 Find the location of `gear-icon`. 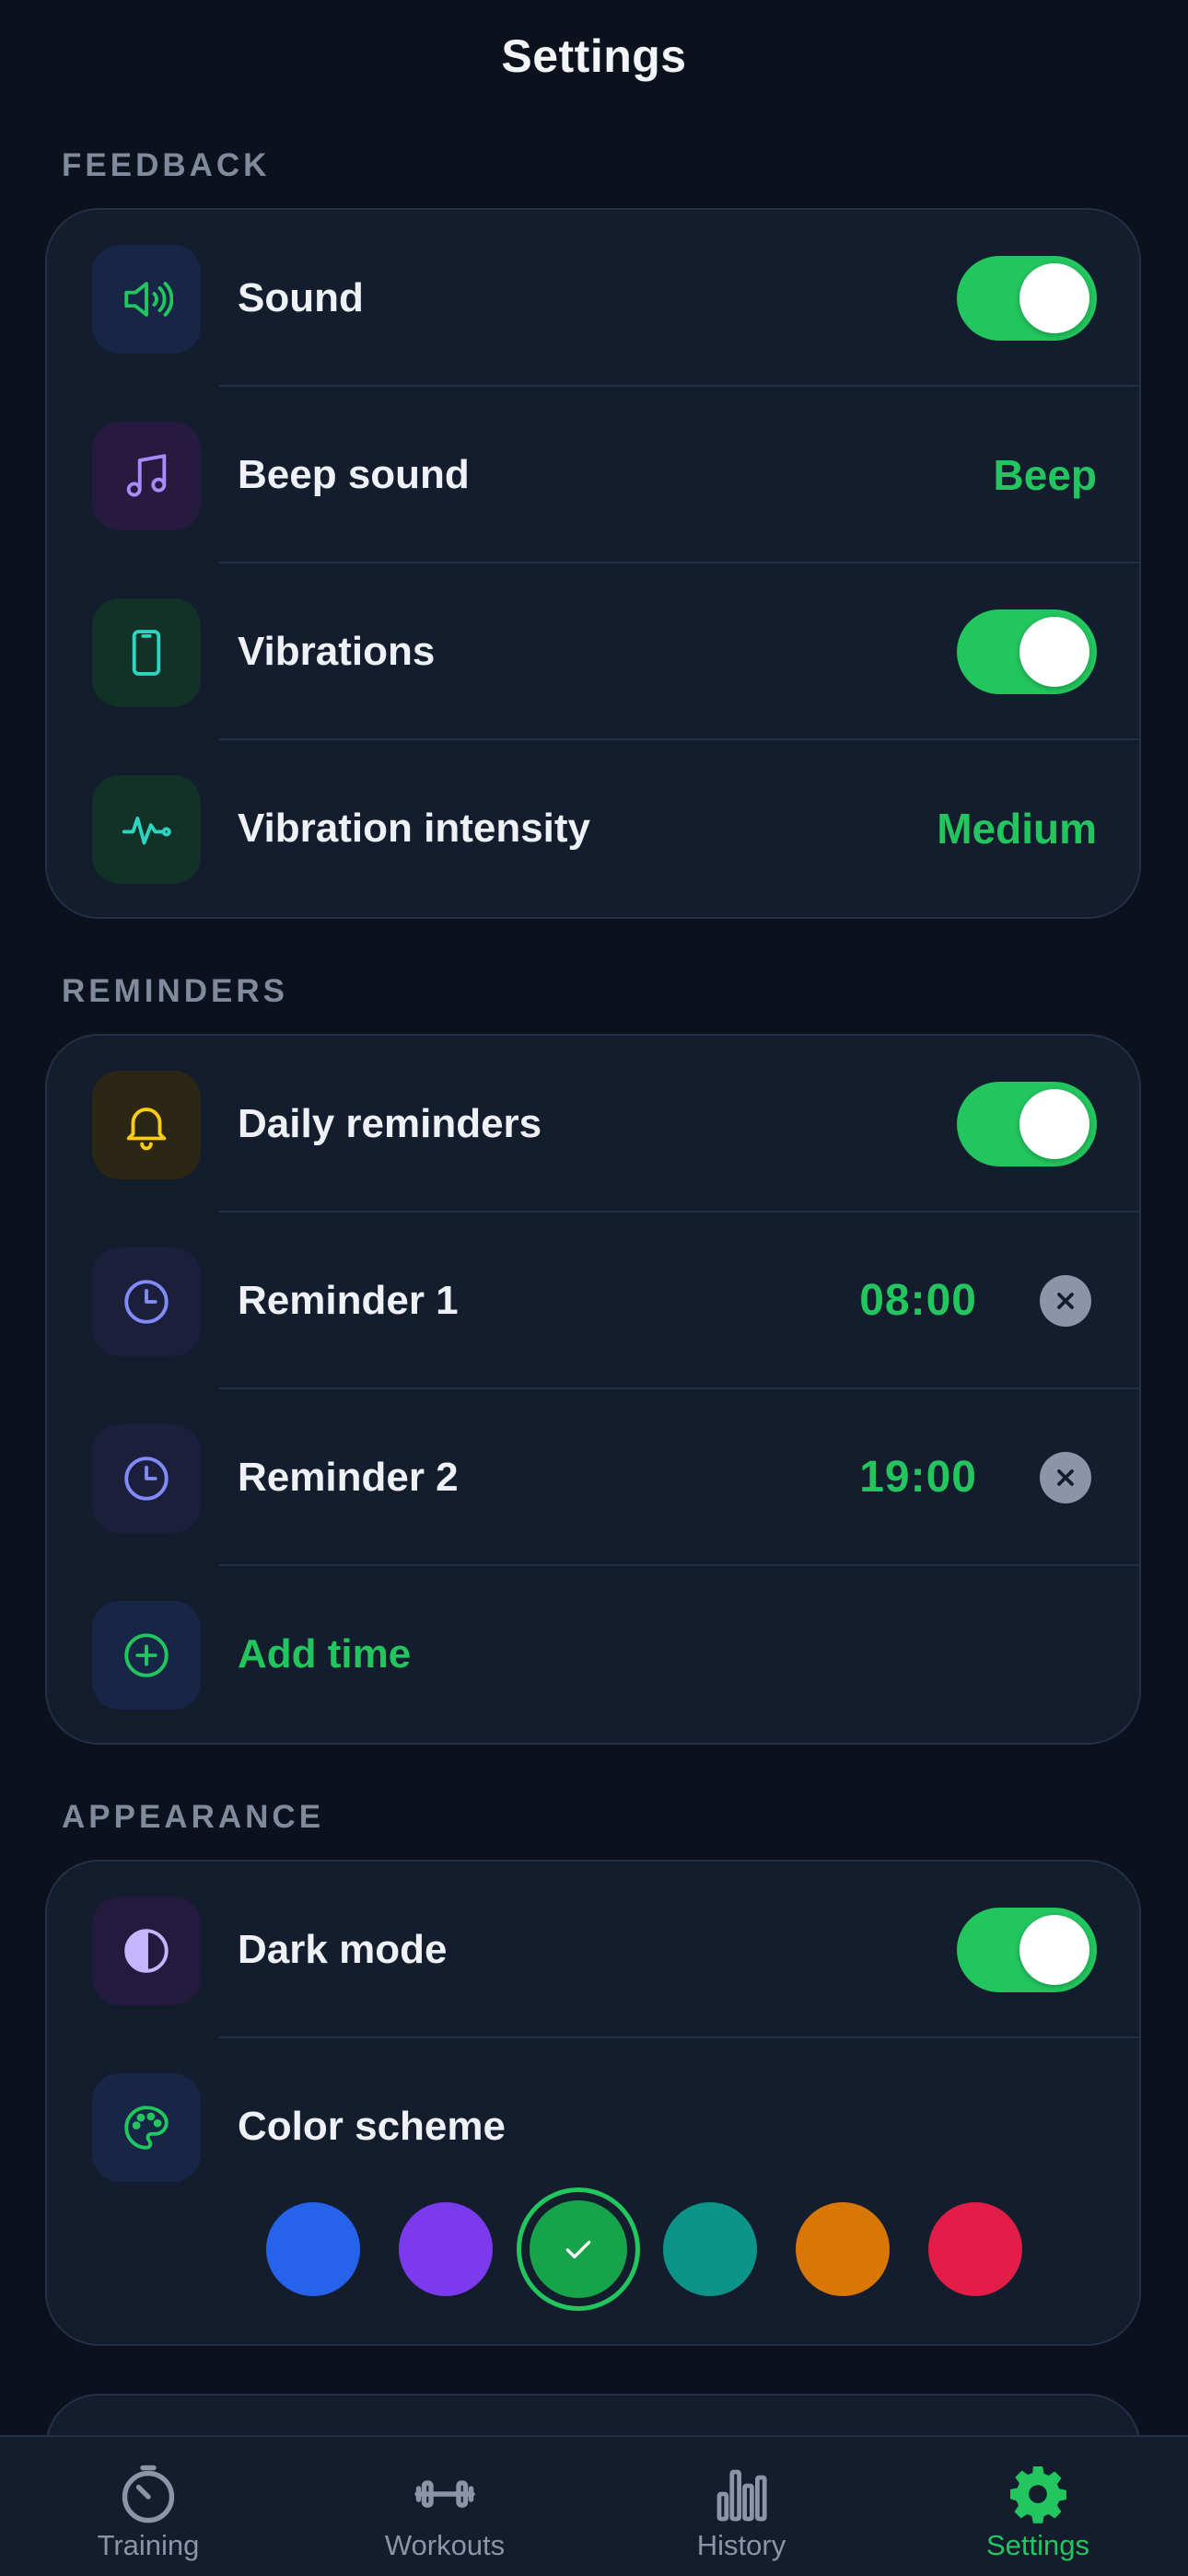

gear-icon is located at coordinates (1038, 2495).